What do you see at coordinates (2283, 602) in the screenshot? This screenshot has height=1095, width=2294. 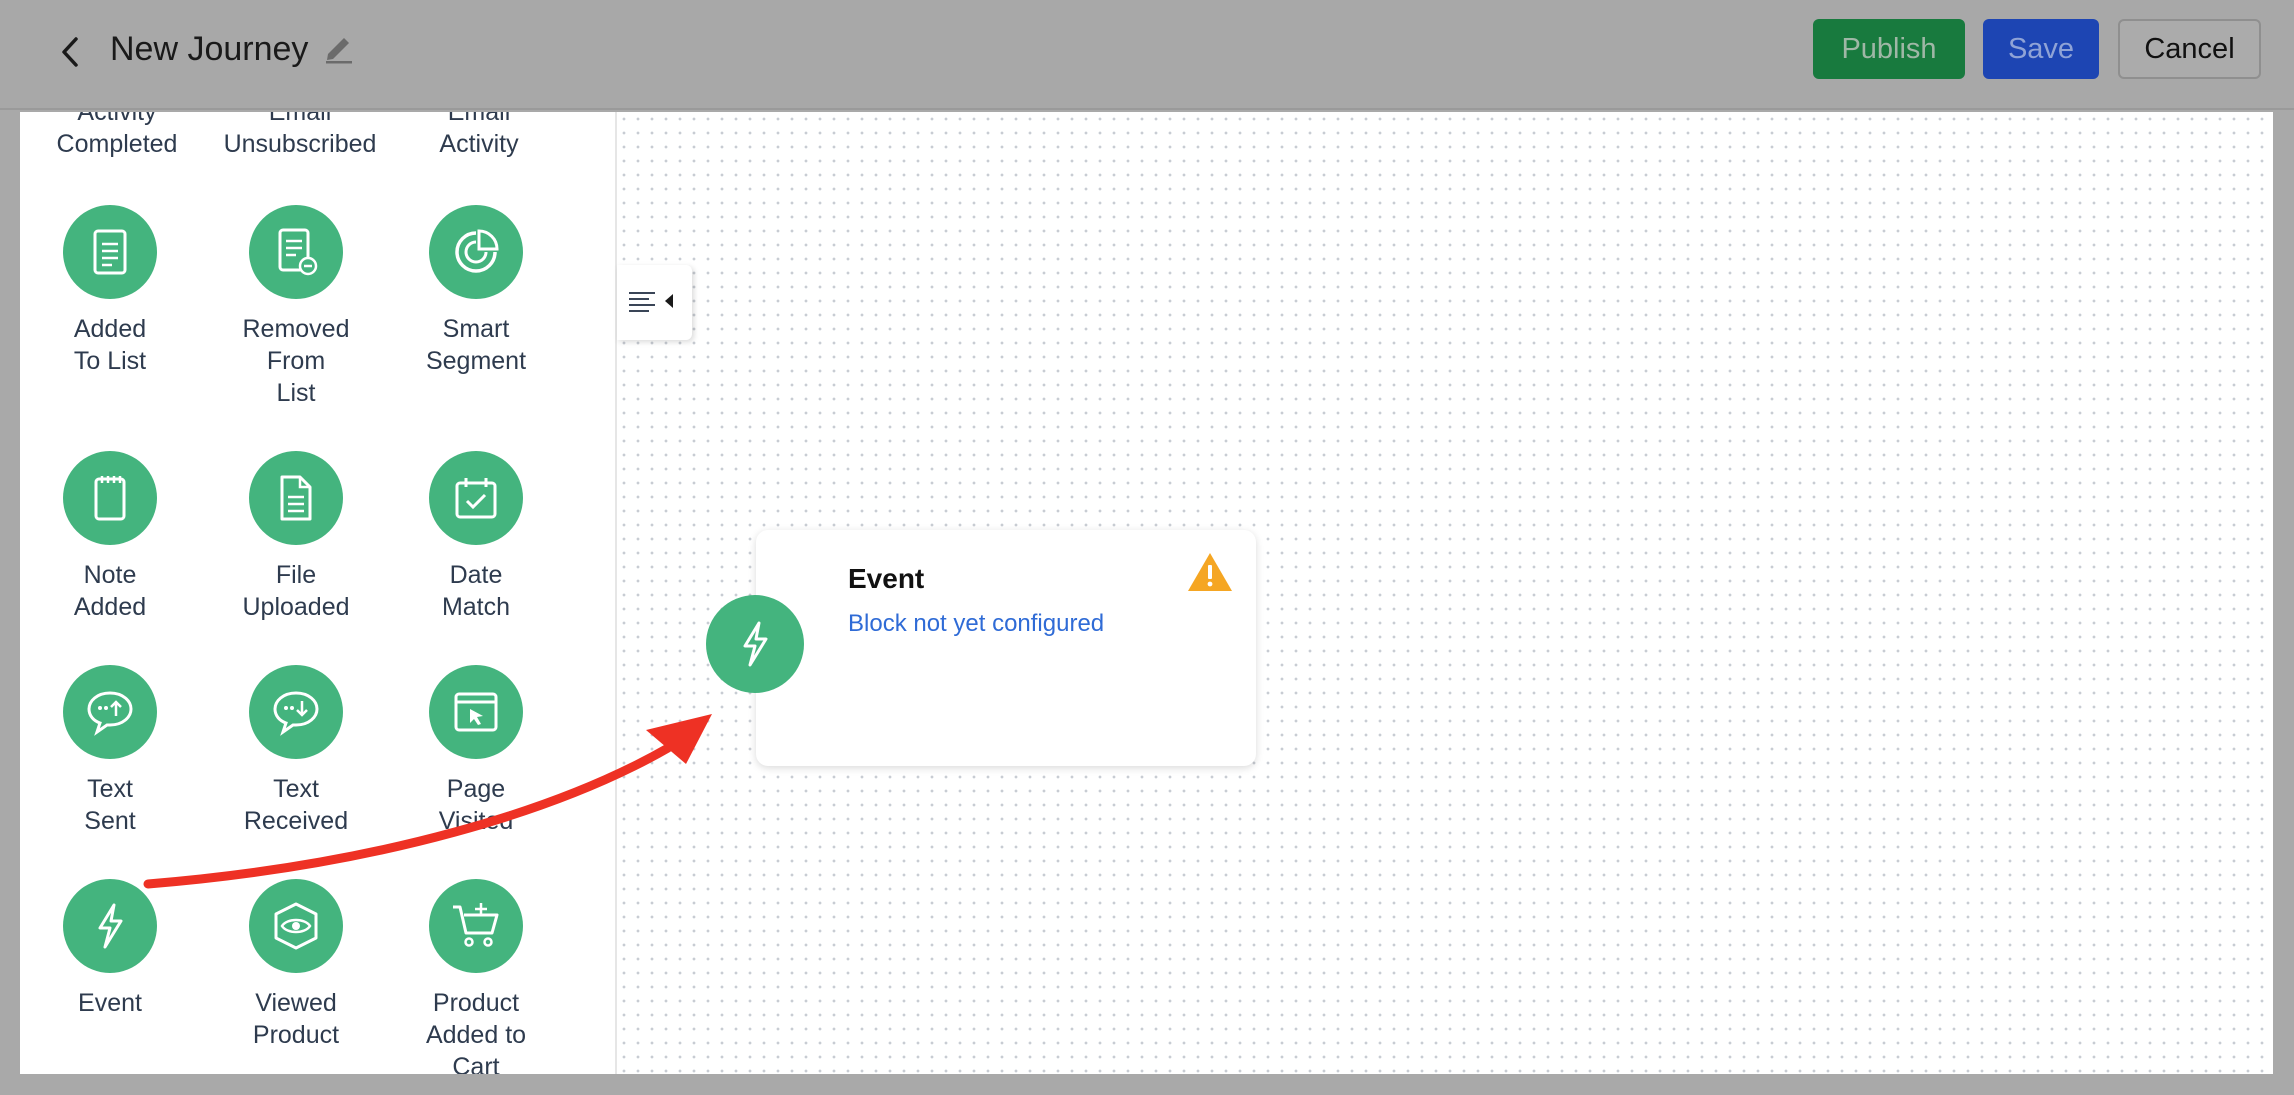 I see `right-overlay-strip` at bounding box center [2283, 602].